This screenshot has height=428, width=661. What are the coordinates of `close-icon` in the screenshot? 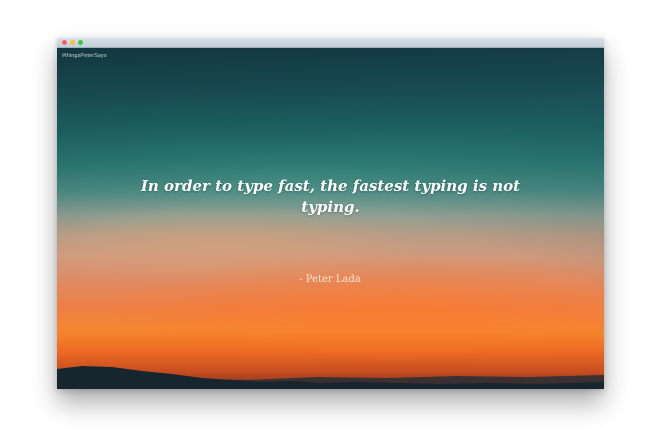 It's located at (64, 42).